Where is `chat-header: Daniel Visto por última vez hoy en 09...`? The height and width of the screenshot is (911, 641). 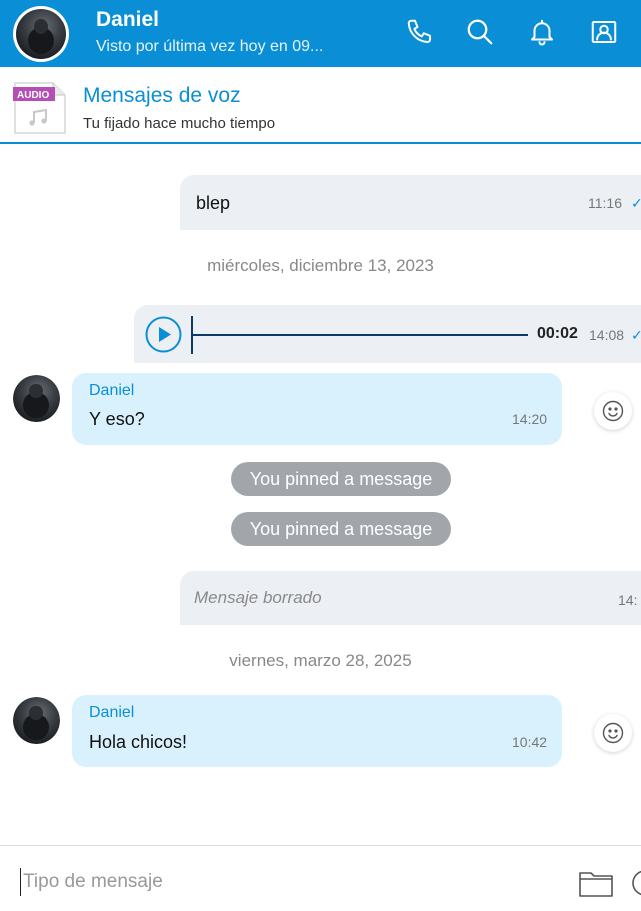
chat-header: Daniel Visto por última vez hoy en 09... is located at coordinates (320, 33).